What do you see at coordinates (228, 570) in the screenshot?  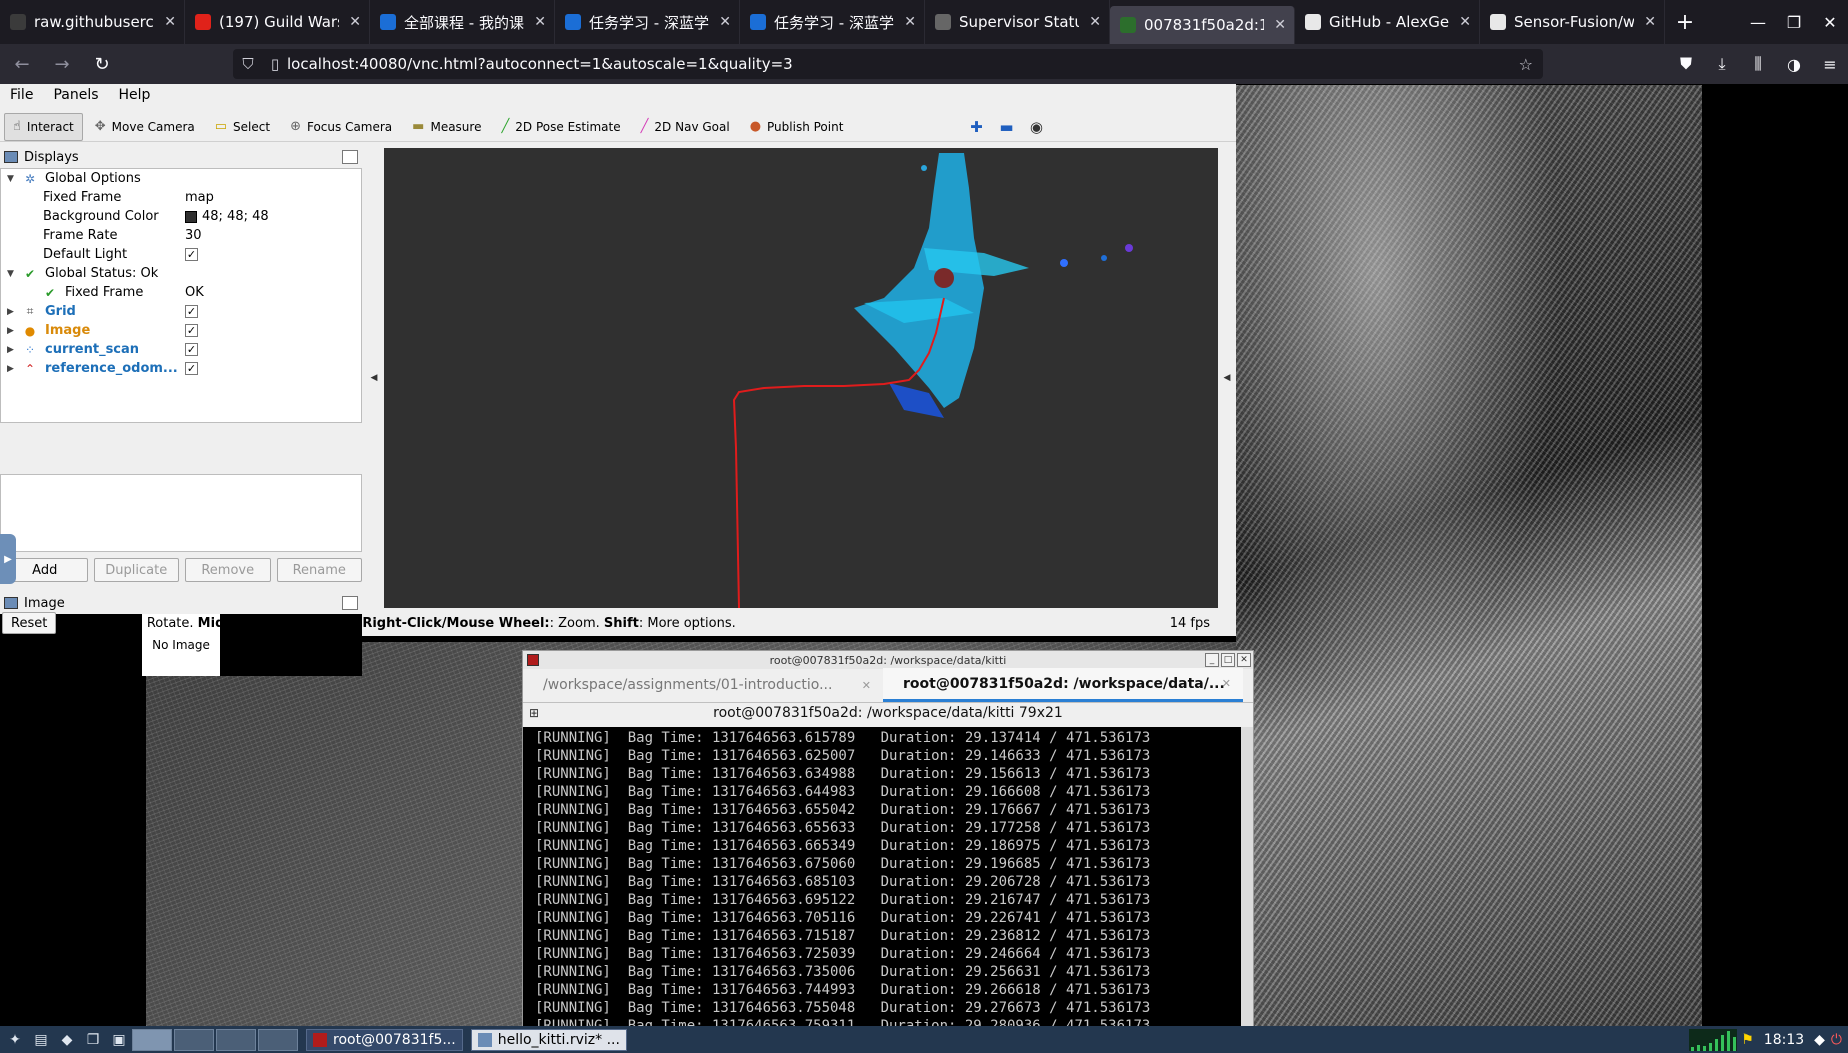 I see `remove-button: Remove` at bounding box center [228, 570].